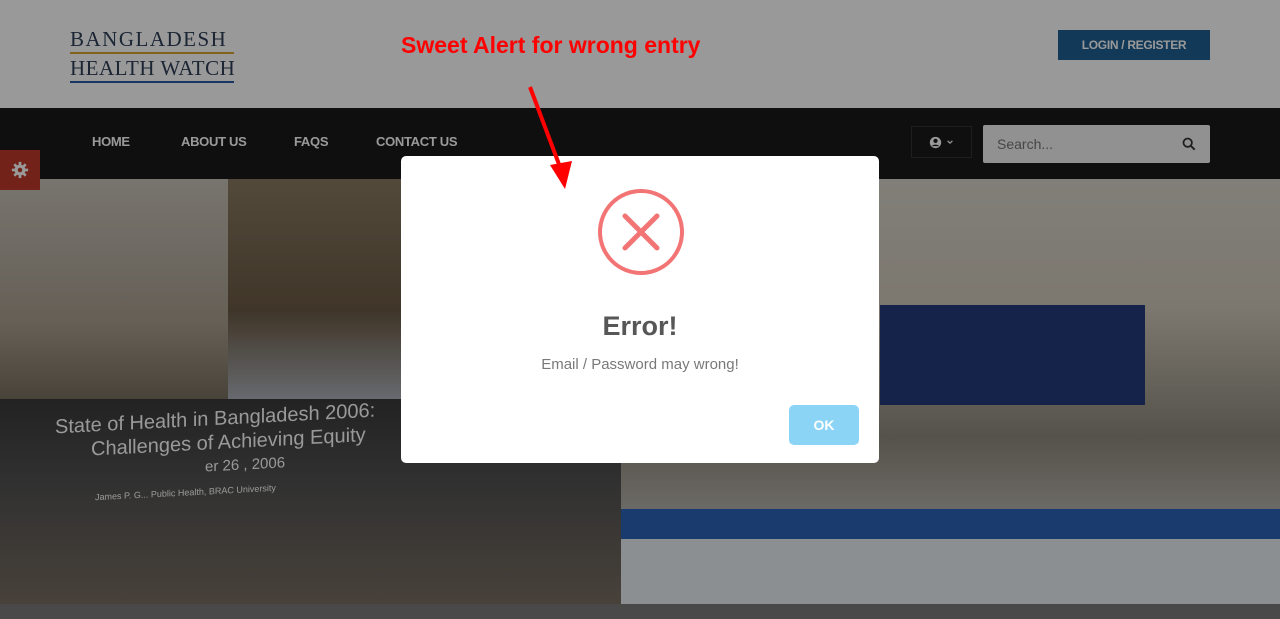  What do you see at coordinates (824, 425) in the screenshot?
I see `alert-ok-button: OK` at bounding box center [824, 425].